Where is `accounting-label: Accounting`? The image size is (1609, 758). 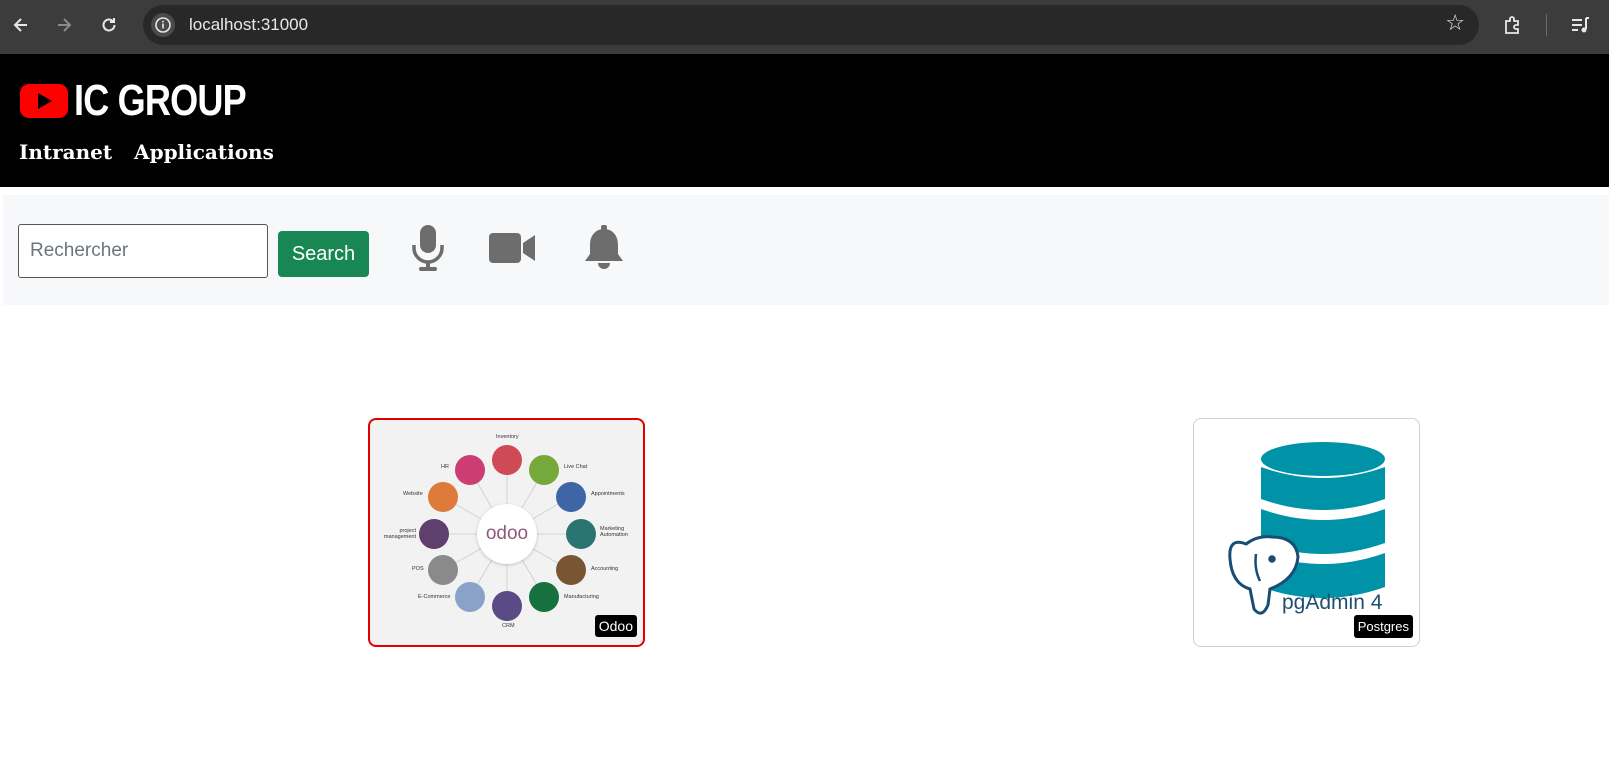
accounting-label: Accounting is located at coordinates (605, 569).